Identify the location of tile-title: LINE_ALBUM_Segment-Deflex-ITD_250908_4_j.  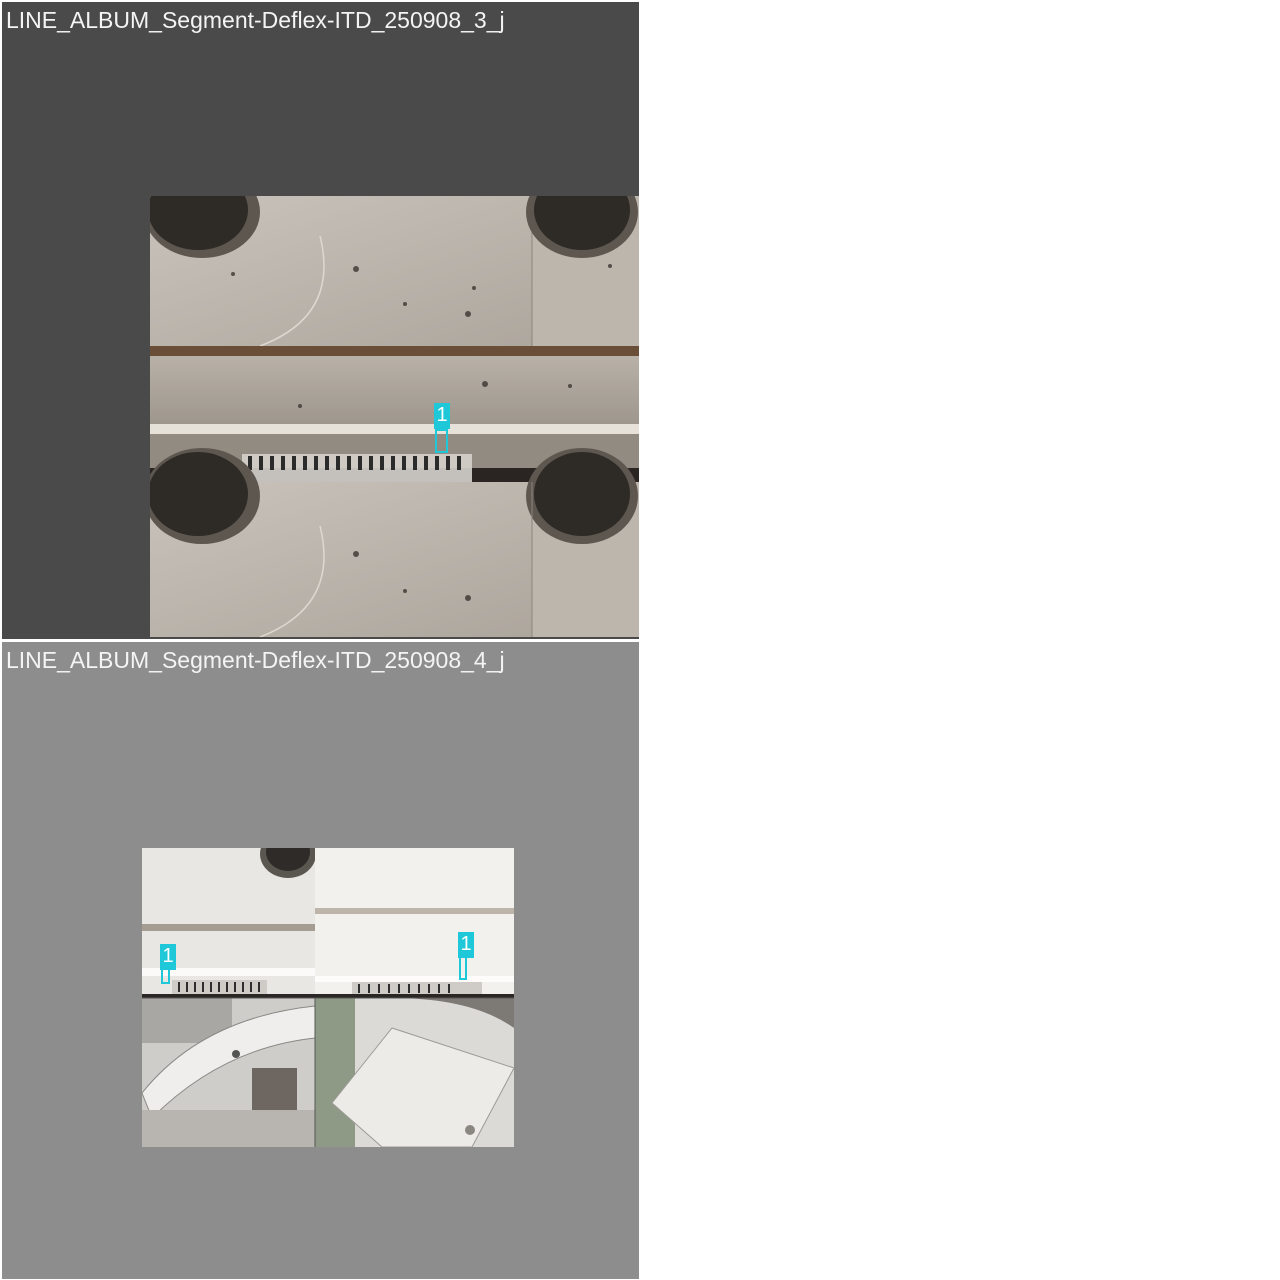
(255, 660).